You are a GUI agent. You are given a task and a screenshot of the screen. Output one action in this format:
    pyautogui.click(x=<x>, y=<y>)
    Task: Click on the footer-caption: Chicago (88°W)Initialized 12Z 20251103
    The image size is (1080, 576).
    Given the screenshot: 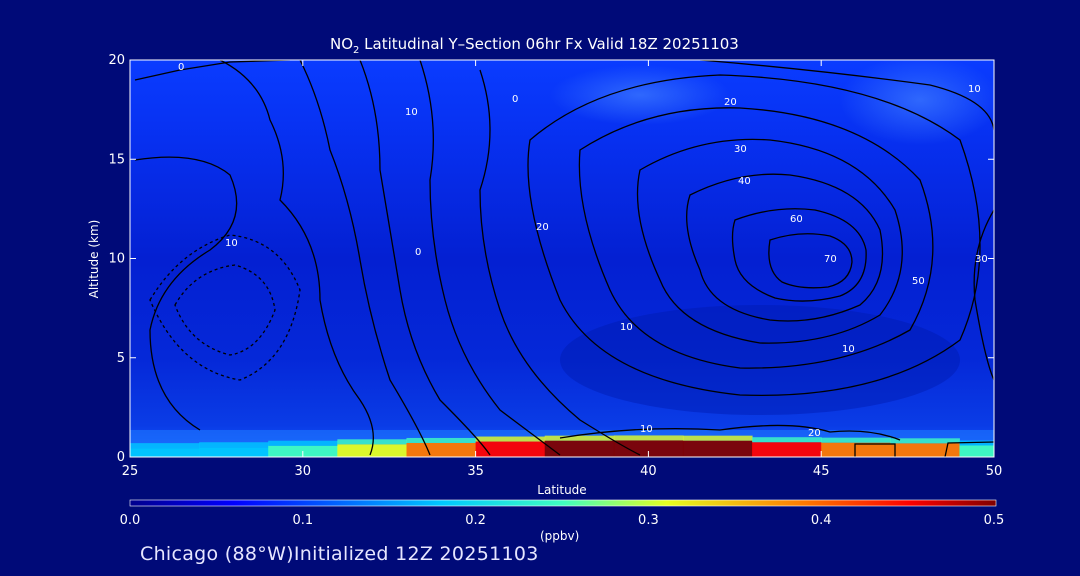 What is the action you would take?
    pyautogui.click(x=339, y=554)
    